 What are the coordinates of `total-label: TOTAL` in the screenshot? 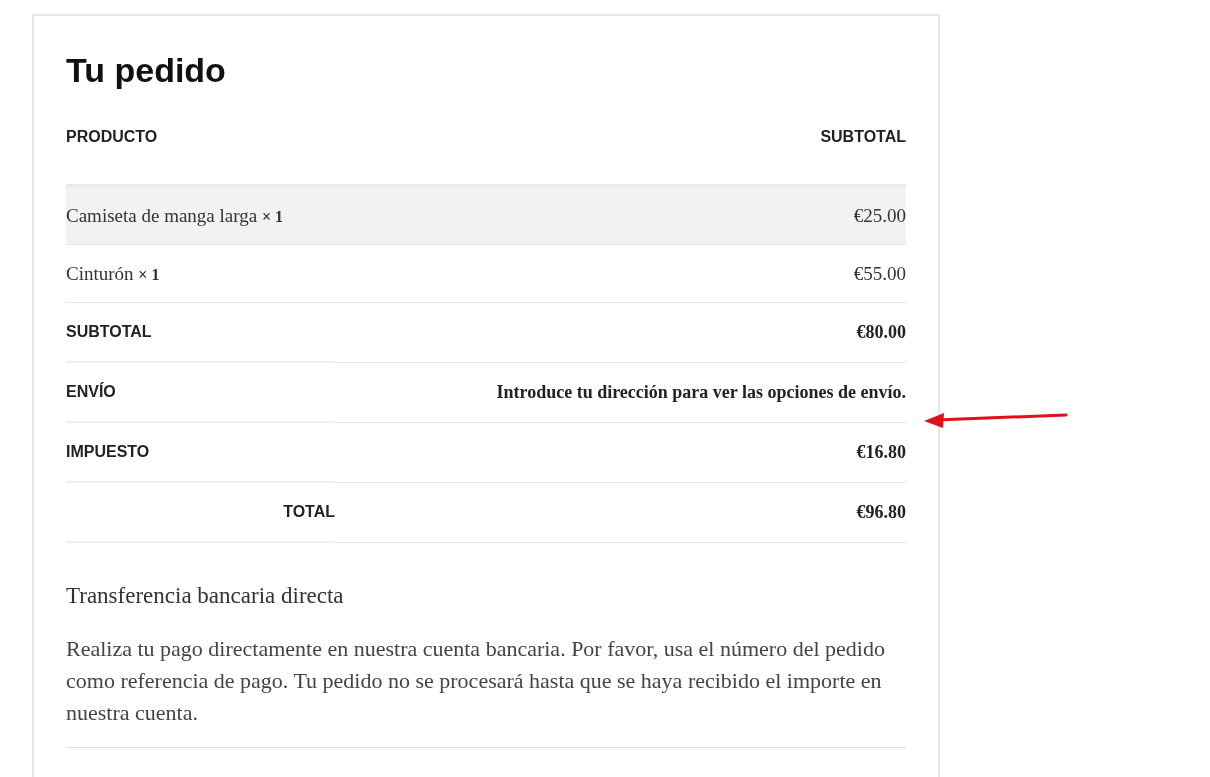 It's located at (200, 513).